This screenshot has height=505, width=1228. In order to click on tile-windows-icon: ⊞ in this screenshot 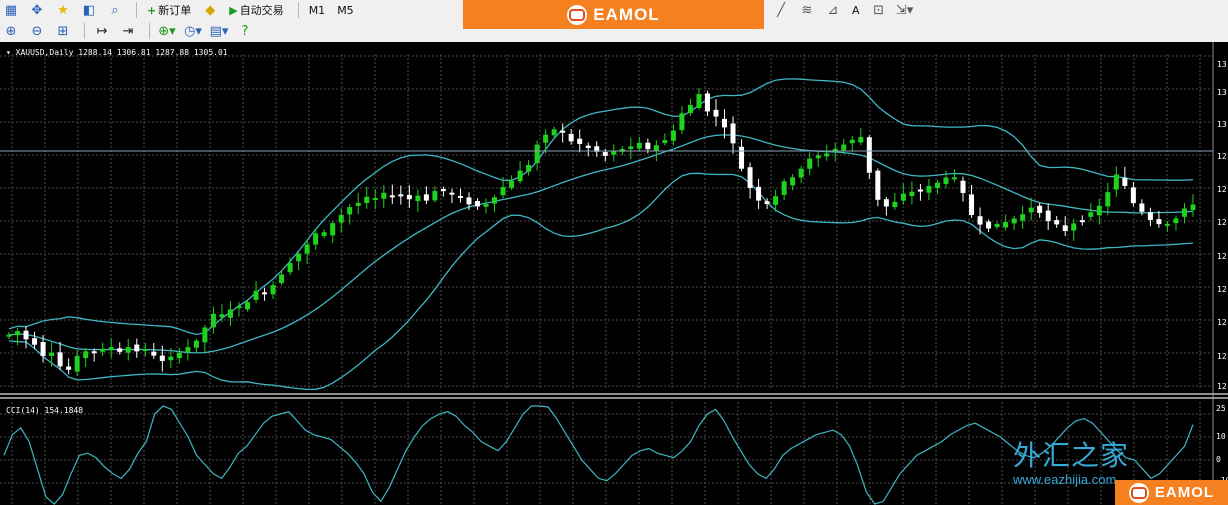, I will do `click(63, 31)`.